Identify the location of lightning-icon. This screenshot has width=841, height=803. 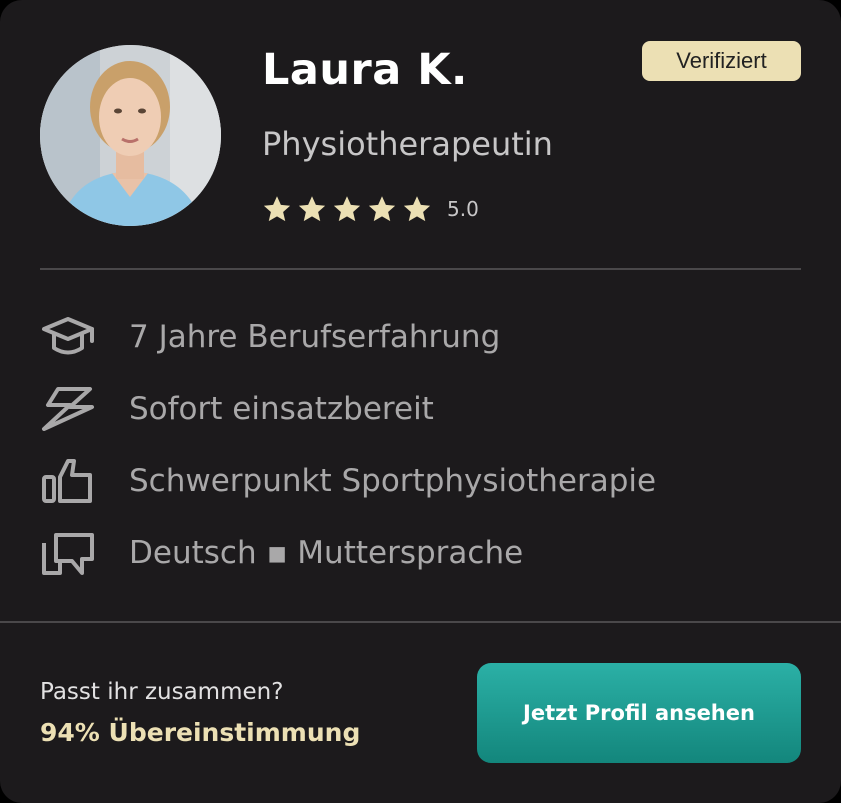
(68, 409).